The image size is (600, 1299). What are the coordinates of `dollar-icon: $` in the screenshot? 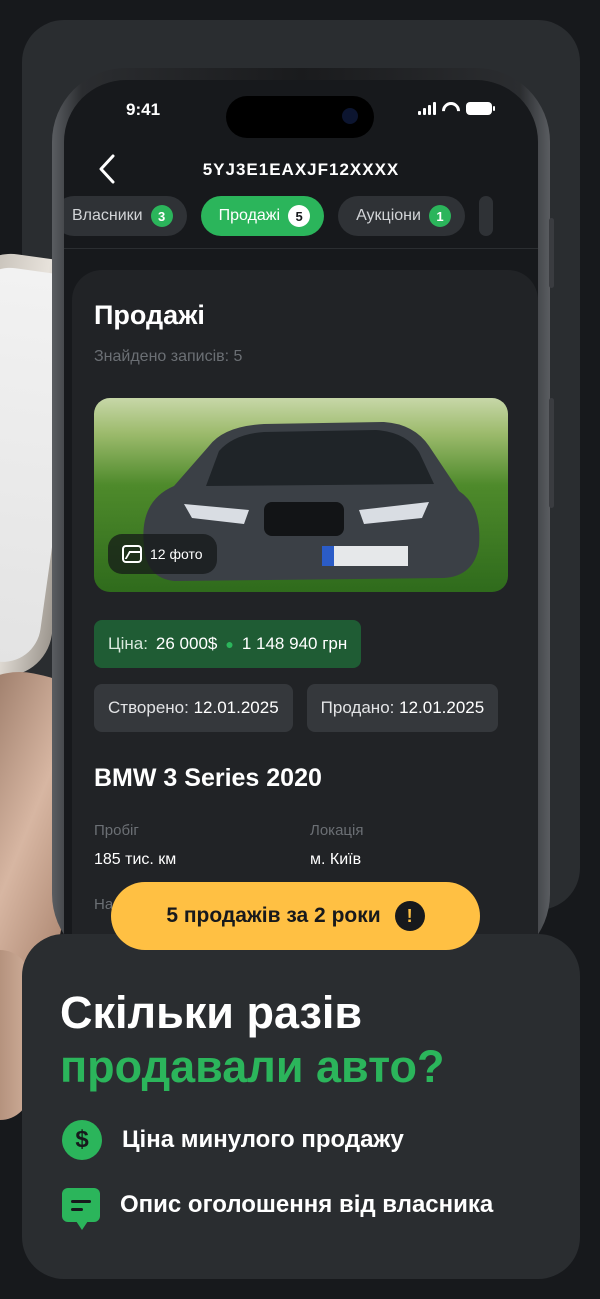 It's located at (82, 1140).